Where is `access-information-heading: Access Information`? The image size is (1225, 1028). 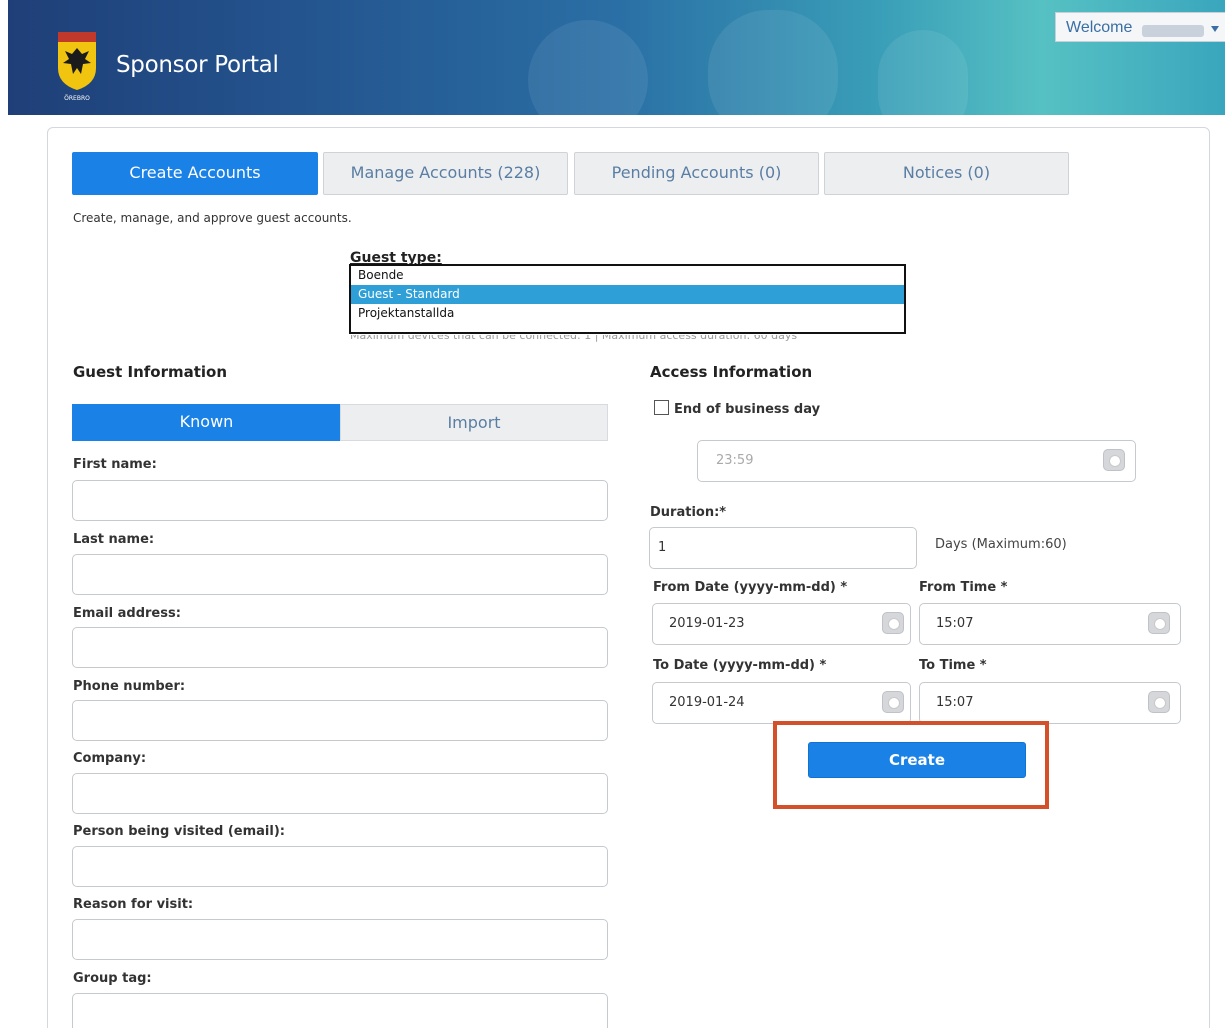 access-information-heading: Access Information is located at coordinates (731, 372).